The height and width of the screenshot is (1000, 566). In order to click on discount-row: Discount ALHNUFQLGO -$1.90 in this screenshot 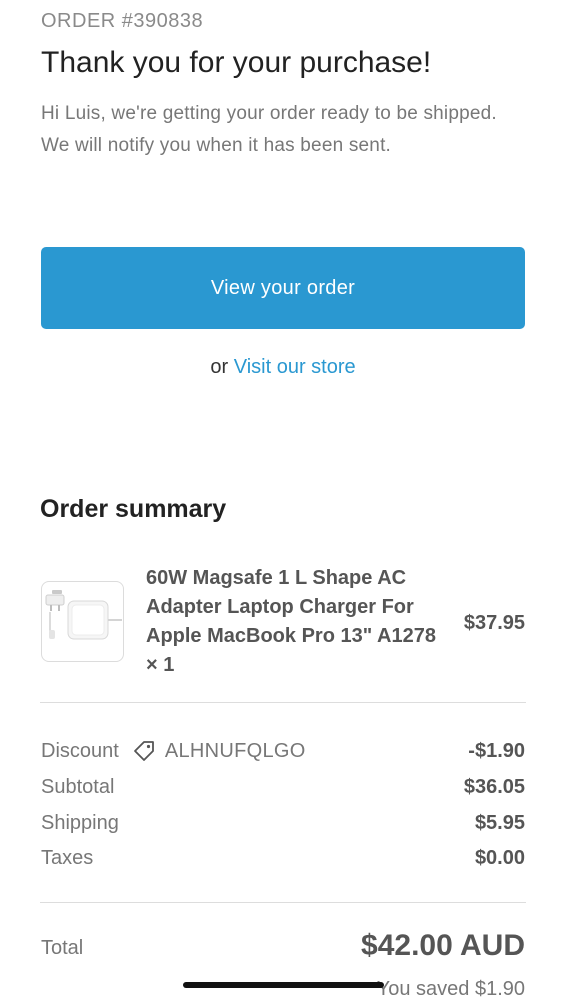, I will do `click(283, 751)`.